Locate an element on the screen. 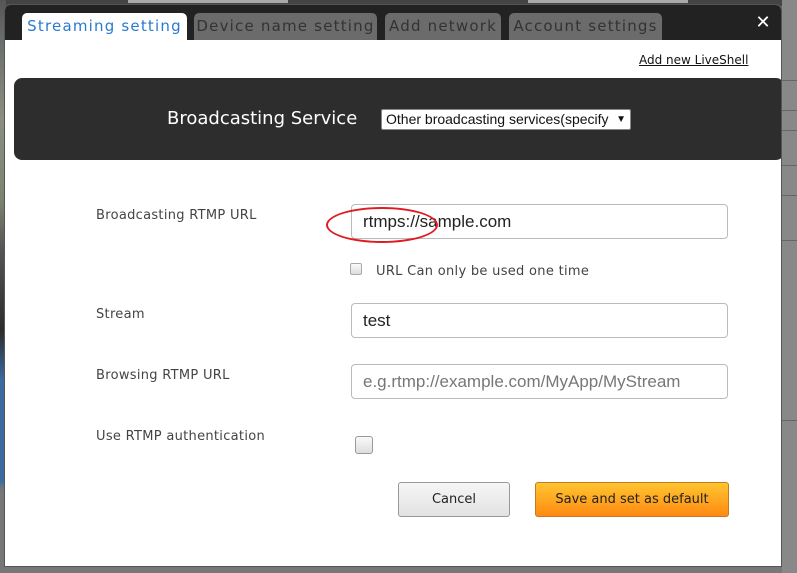  rtmp-auth-label: Use RTMP authentication is located at coordinates (181, 436).